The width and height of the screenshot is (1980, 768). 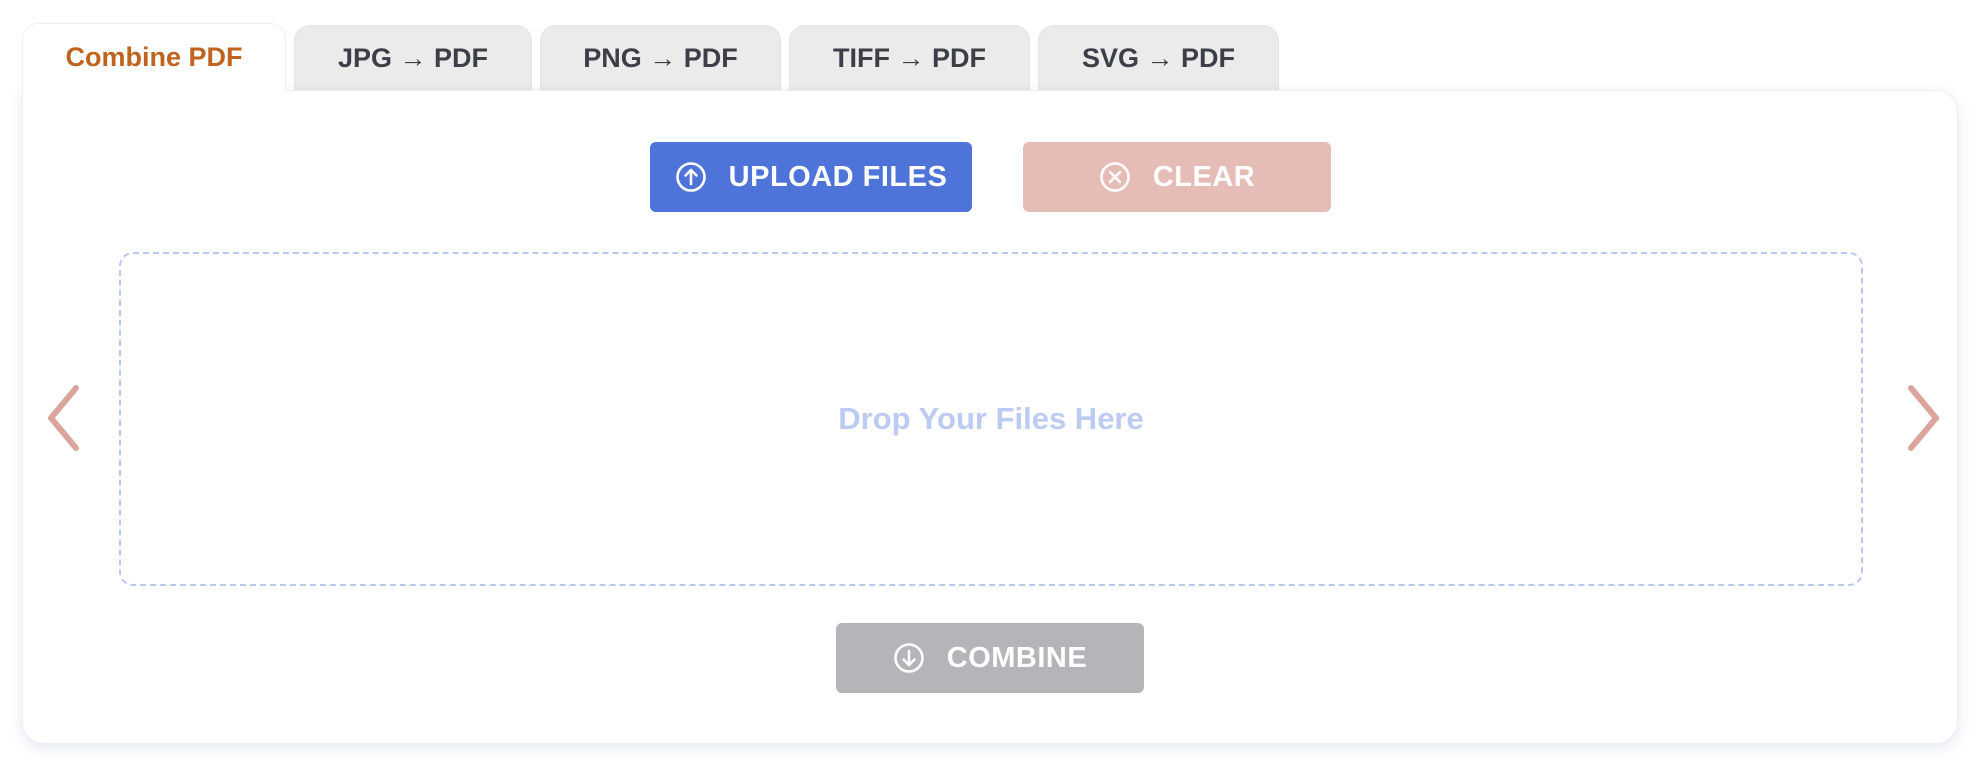 I want to click on tab-jpg-to-pdf: JPG → PDF, so click(x=413, y=58).